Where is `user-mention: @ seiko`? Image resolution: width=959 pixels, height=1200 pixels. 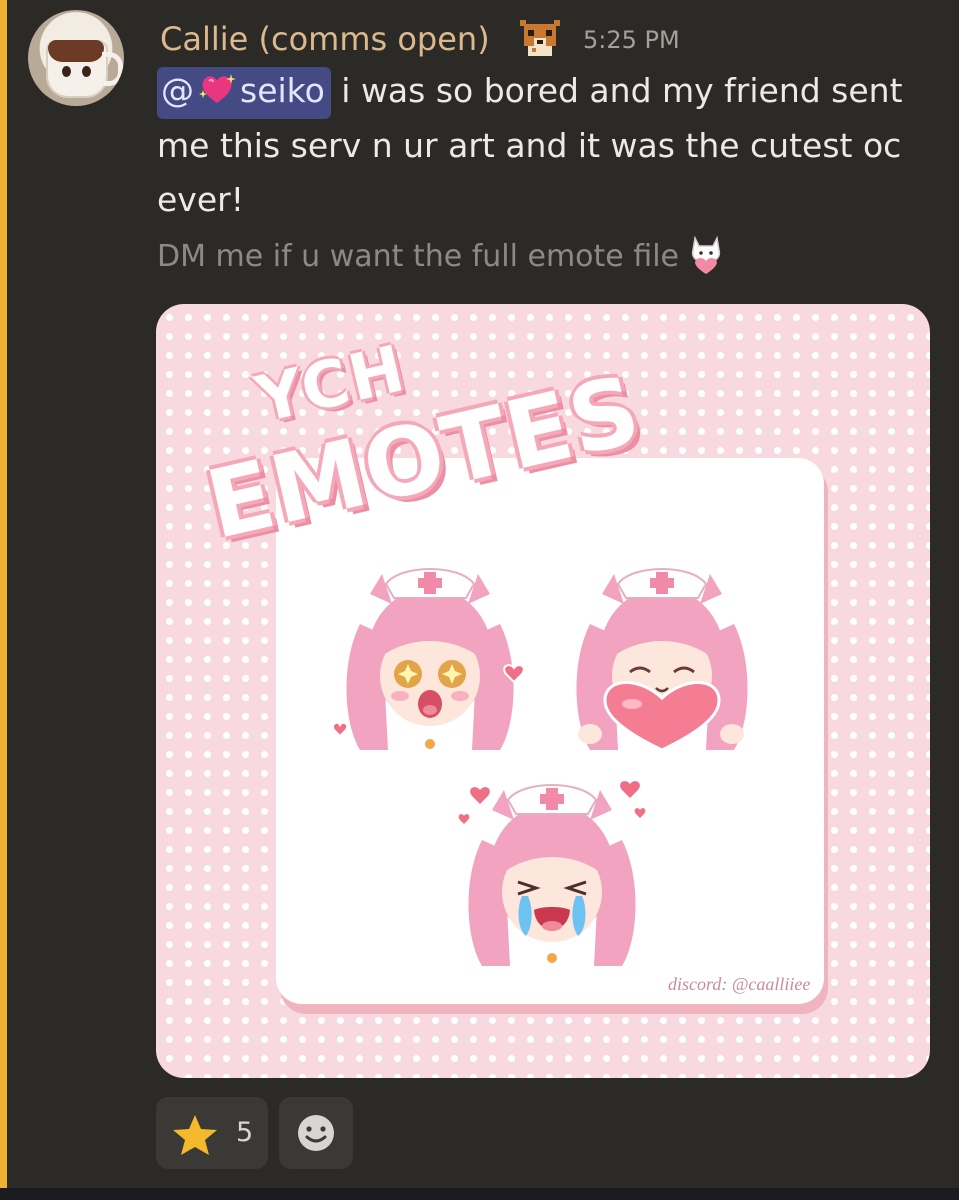
user-mention: @ seiko is located at coordinates (244, 93).